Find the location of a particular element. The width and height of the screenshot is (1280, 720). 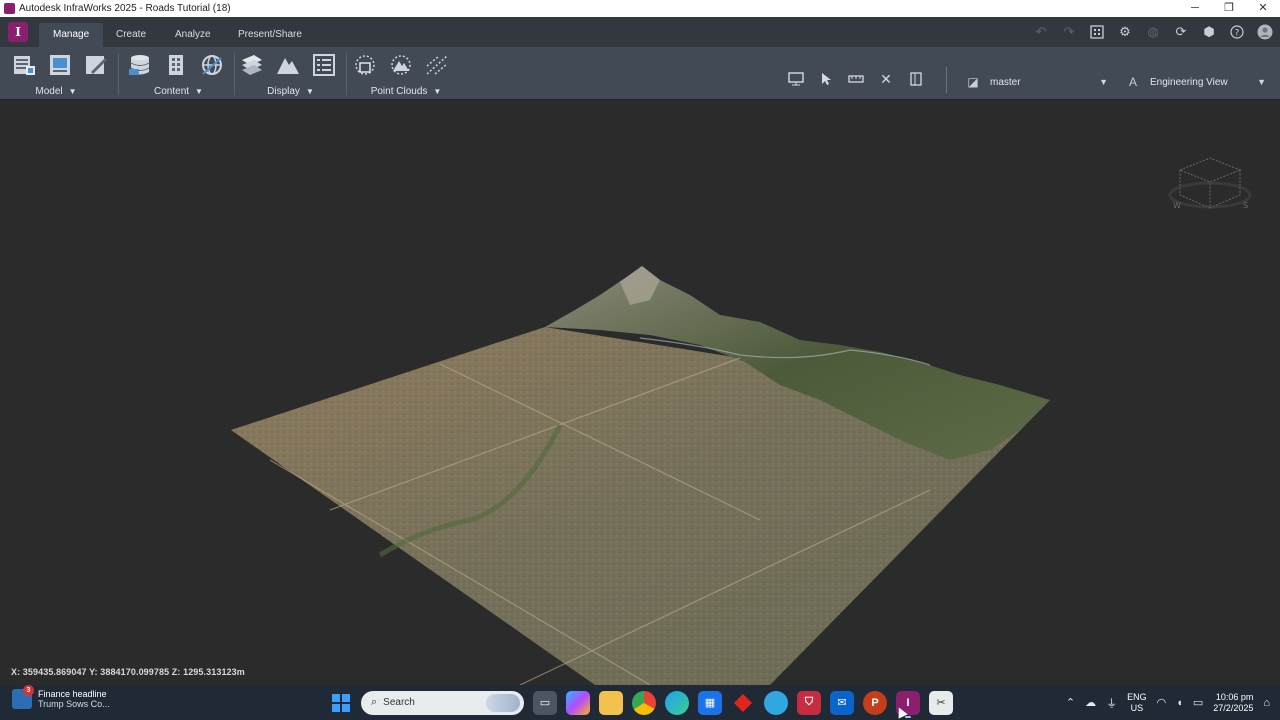

news-icon: 3 is located at coordinates (23, 697).